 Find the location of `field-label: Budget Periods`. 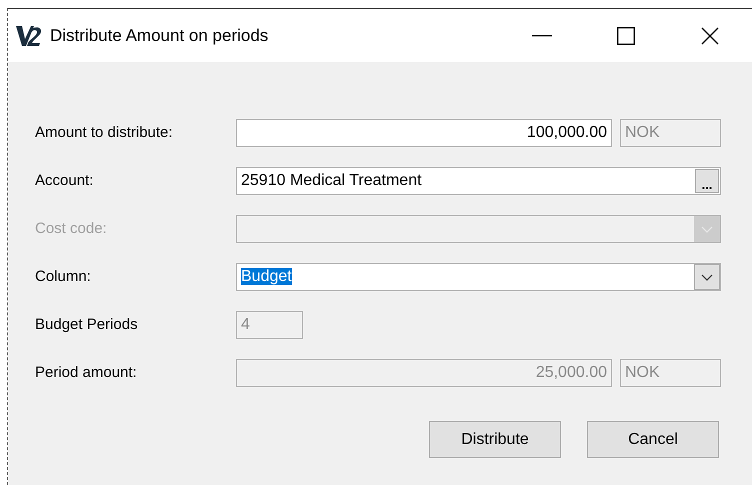

field-label: Budget Periods is located at coordinates (87, 325).